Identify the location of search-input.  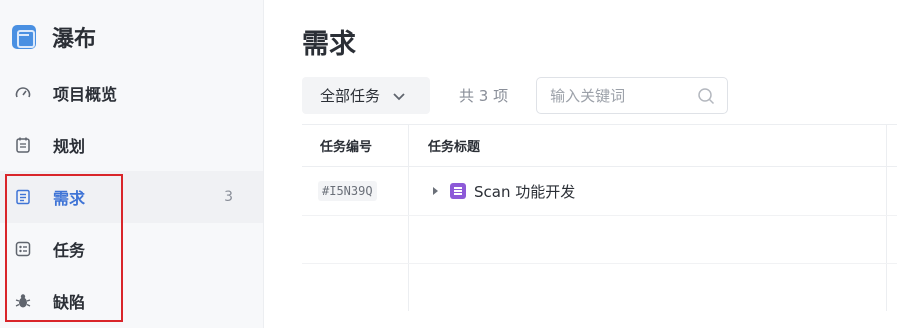
(620, 95).